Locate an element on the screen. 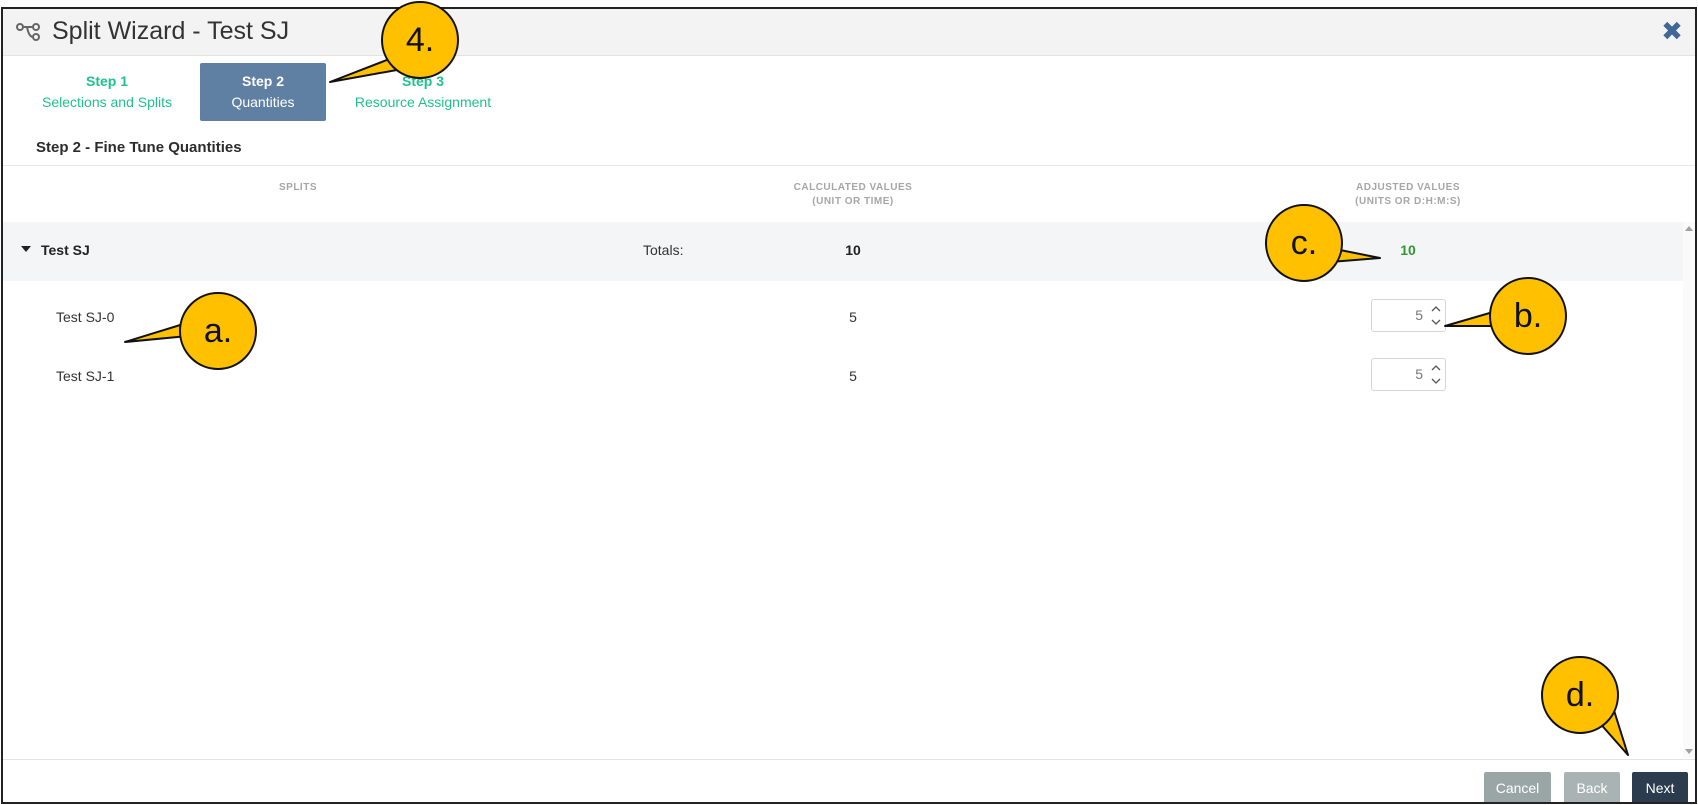  column-header-adjusted: ADJUSTED VALUES (UNITS OR D:H:M:S) is located at coordinates (1408, 195).